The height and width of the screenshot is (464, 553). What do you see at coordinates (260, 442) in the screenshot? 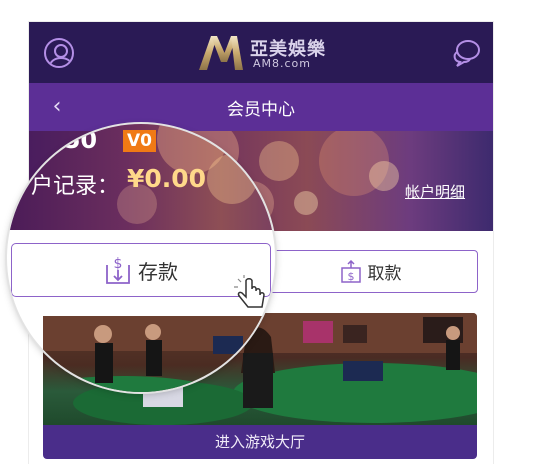
I see `enter-game-lobby-button: 进入游戏大厅` at bounding box center [260, 442].